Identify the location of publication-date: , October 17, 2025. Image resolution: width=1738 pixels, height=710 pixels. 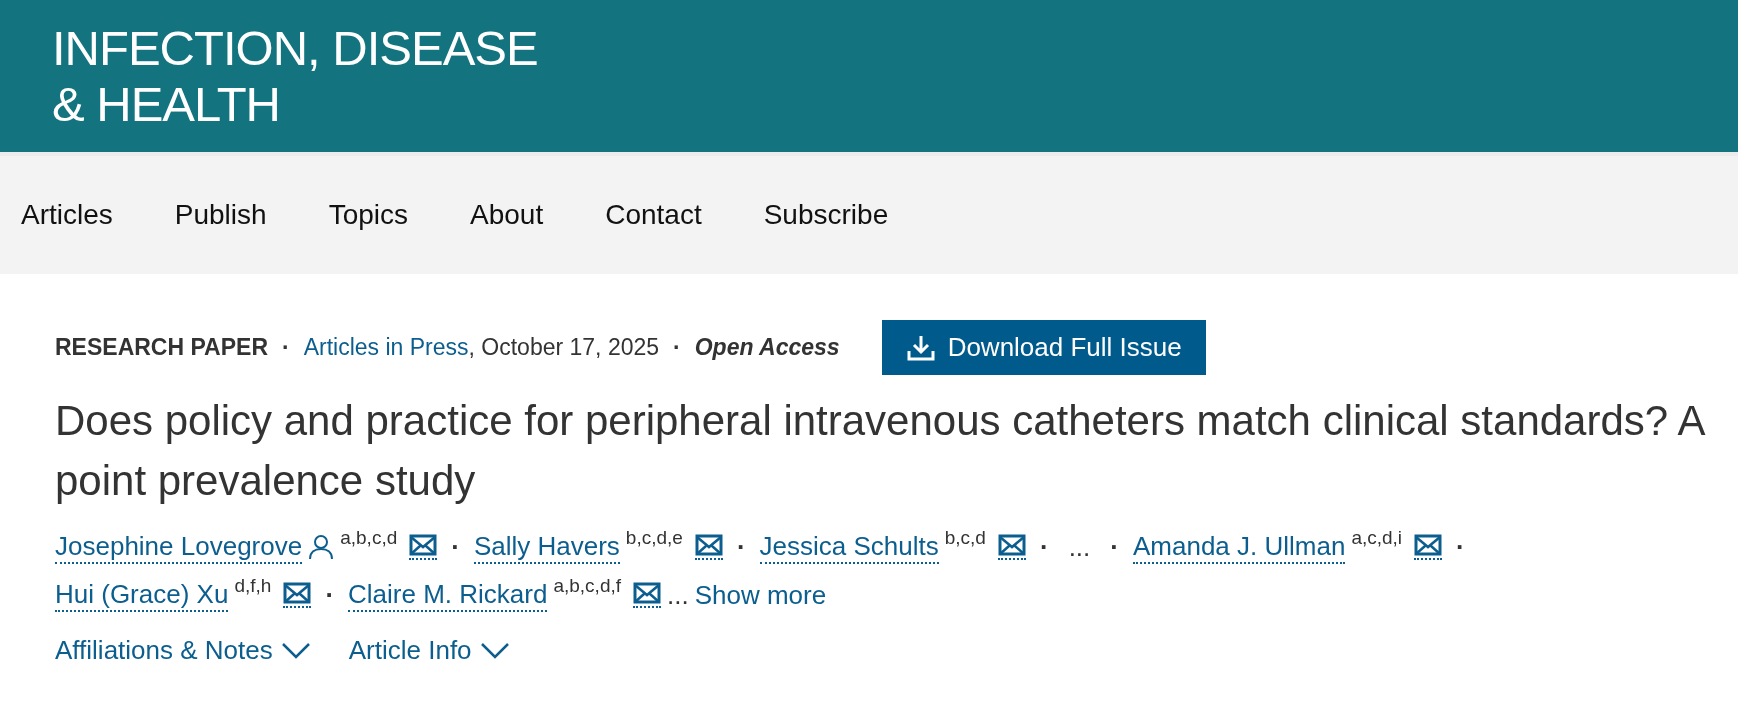
(564, 347).